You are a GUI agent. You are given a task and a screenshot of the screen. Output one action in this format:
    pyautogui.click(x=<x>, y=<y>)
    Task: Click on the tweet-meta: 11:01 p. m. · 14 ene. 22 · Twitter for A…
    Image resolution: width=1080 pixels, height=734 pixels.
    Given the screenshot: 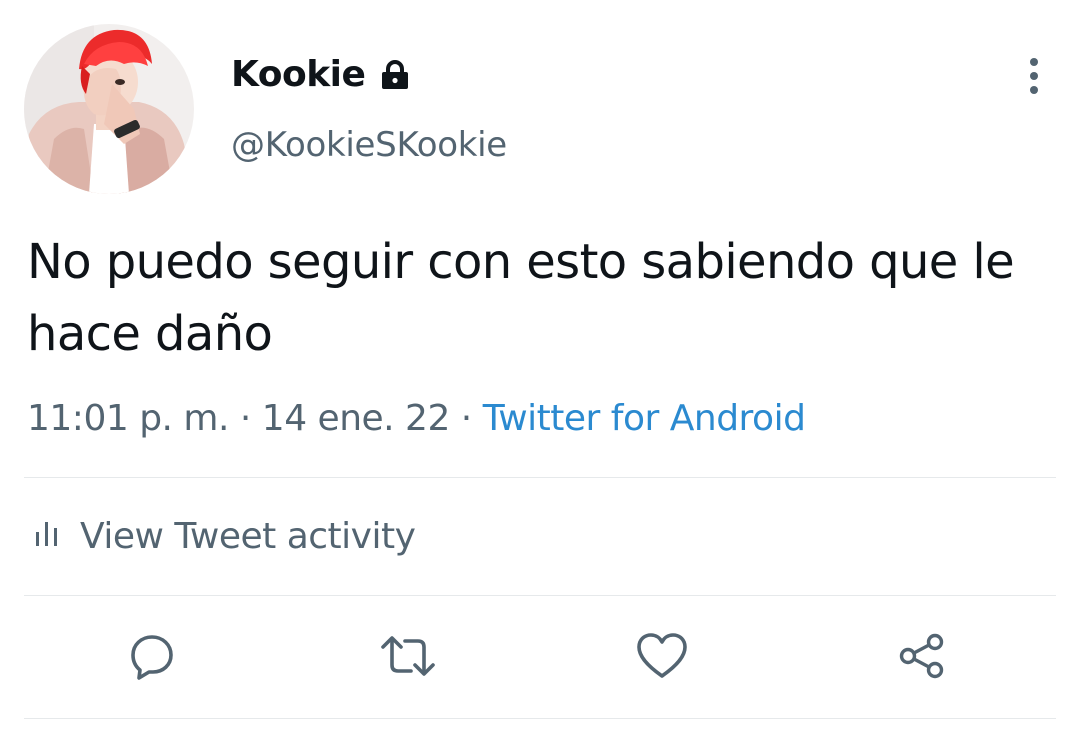 What is the action you would take?
    pyautogui.click(x=416, y=419)
    